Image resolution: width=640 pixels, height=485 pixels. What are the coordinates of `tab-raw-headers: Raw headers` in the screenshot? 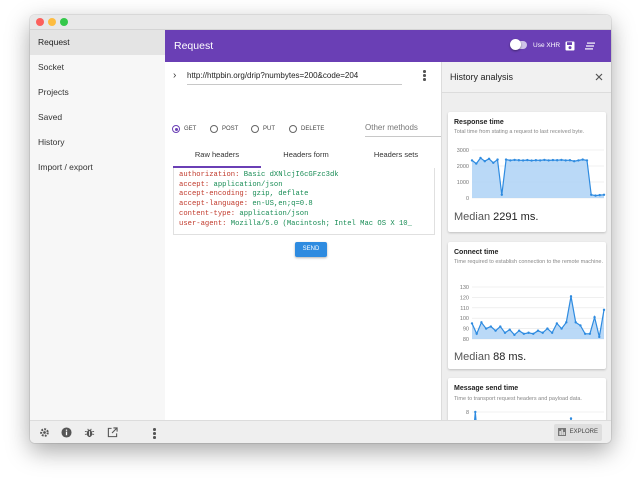 It's located at (217, 157).